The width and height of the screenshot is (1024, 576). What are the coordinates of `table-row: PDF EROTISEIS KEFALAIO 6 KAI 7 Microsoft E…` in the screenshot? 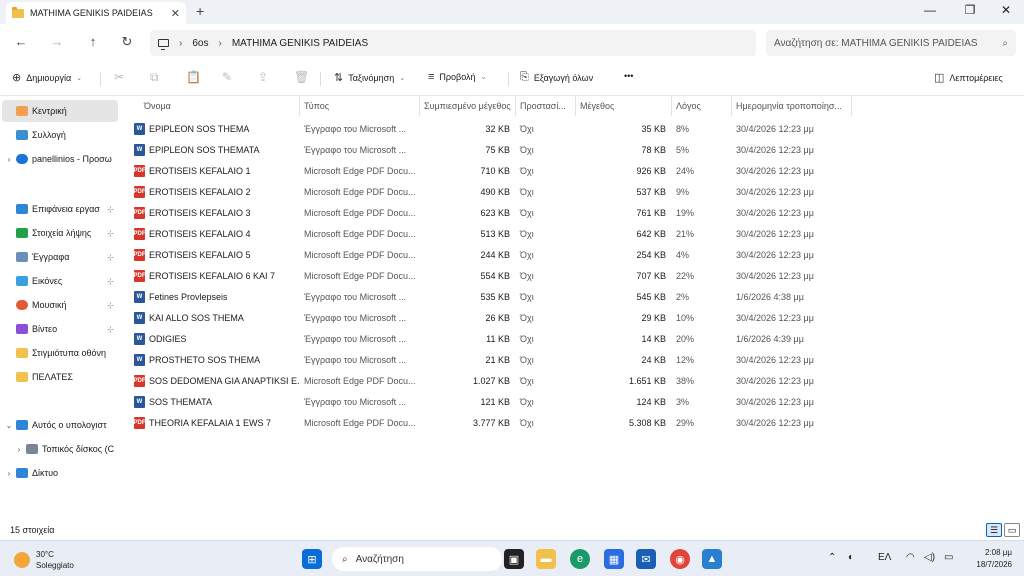 It's located at (491, 275).